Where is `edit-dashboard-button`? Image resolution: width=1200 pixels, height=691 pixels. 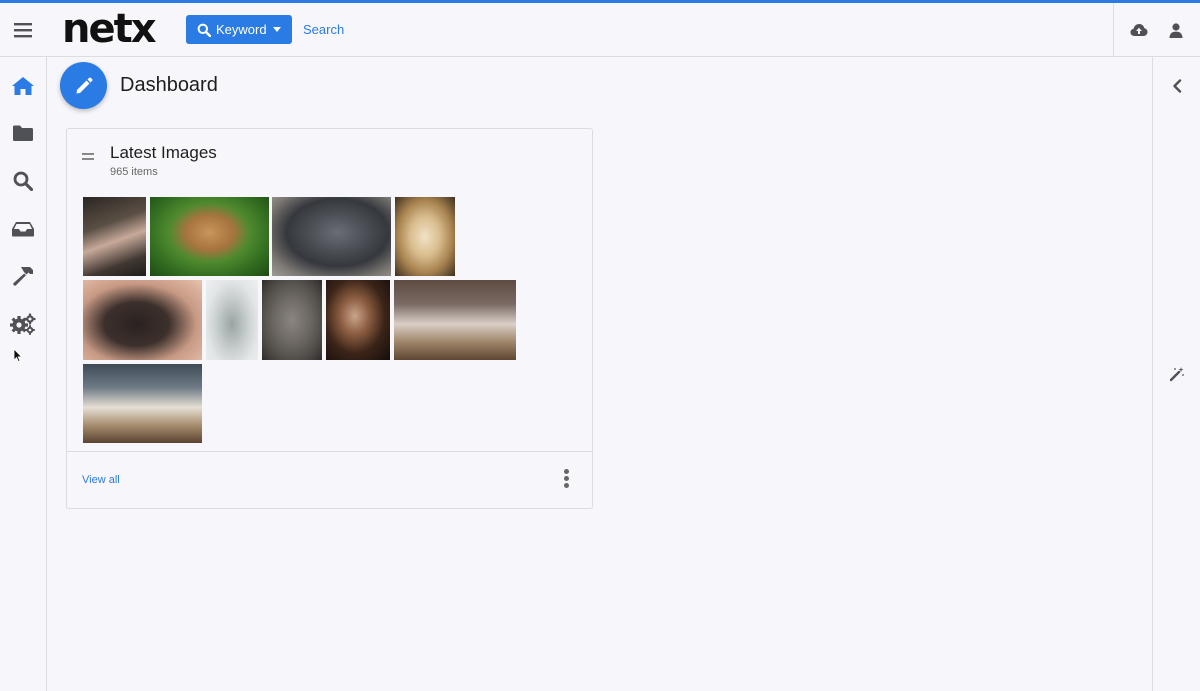
edit-dashboard-button is located at coordinates (83, 85).